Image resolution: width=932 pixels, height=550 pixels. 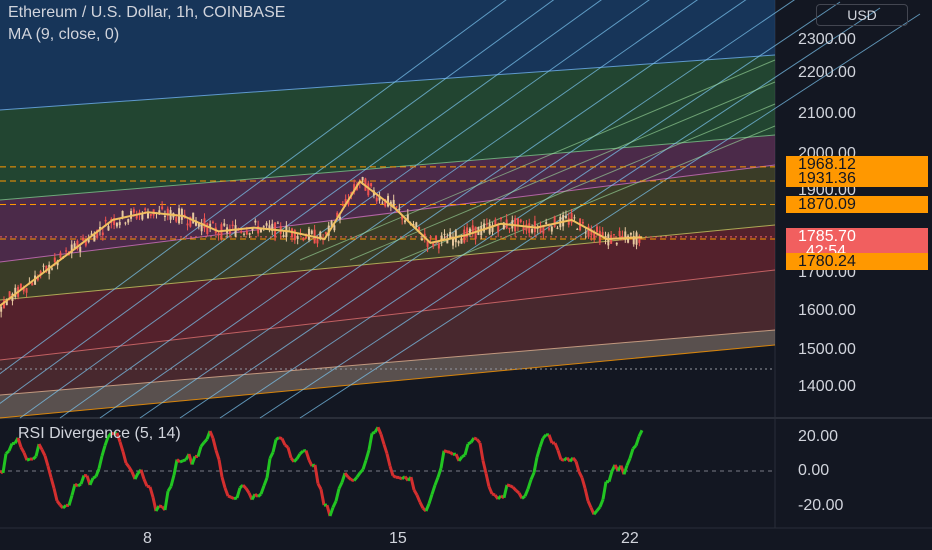 I want to click on ma-indicator-label: MA (9, close, 0), so click(x=146, y=35).